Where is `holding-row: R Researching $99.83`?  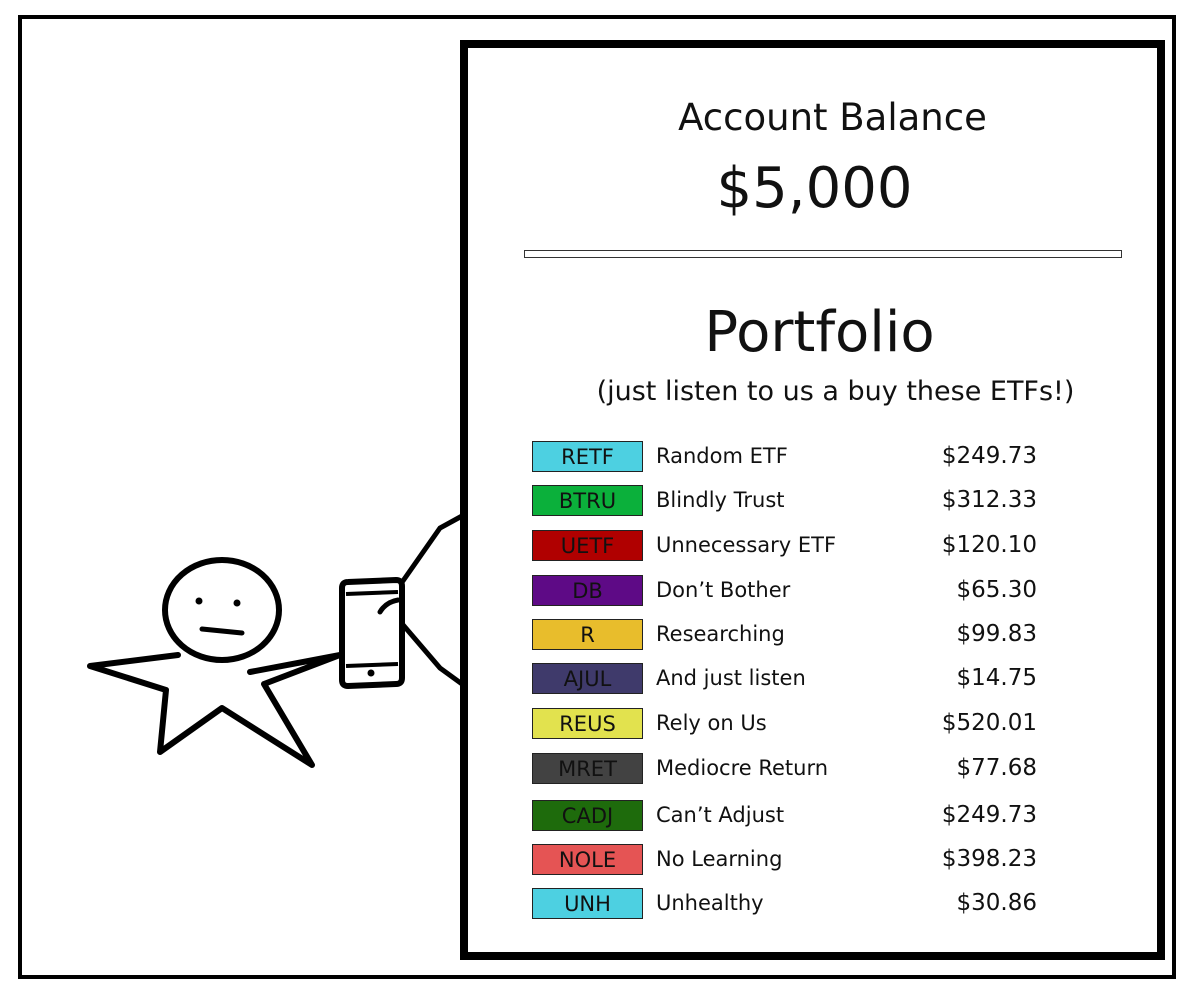
holding-row: R Researching $99.83 is located at coordinates (804, 635).